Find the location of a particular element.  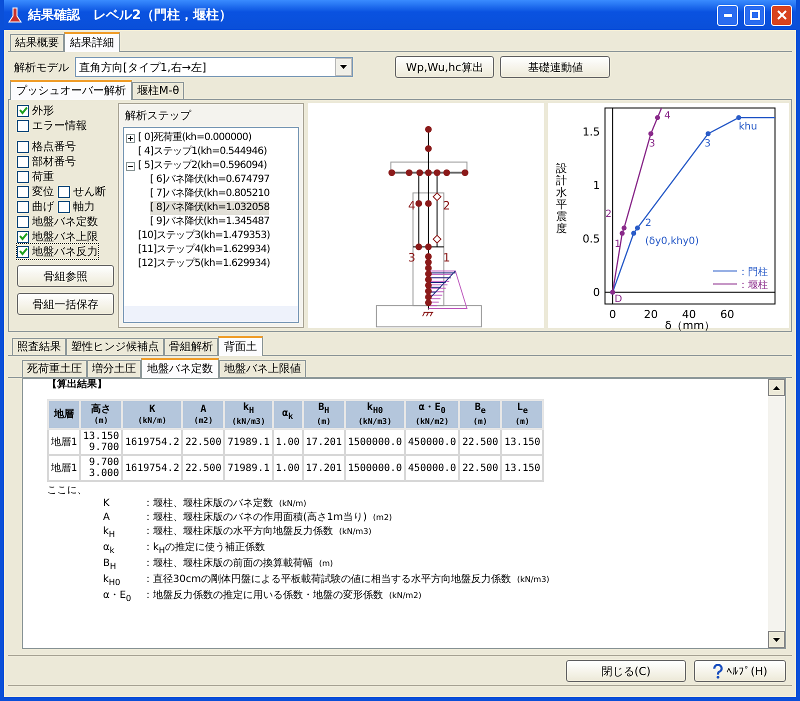

definition-text: ：堰柱、堰柱床版のバネ定数 (kN/m) is located at coordinates (224, 504).